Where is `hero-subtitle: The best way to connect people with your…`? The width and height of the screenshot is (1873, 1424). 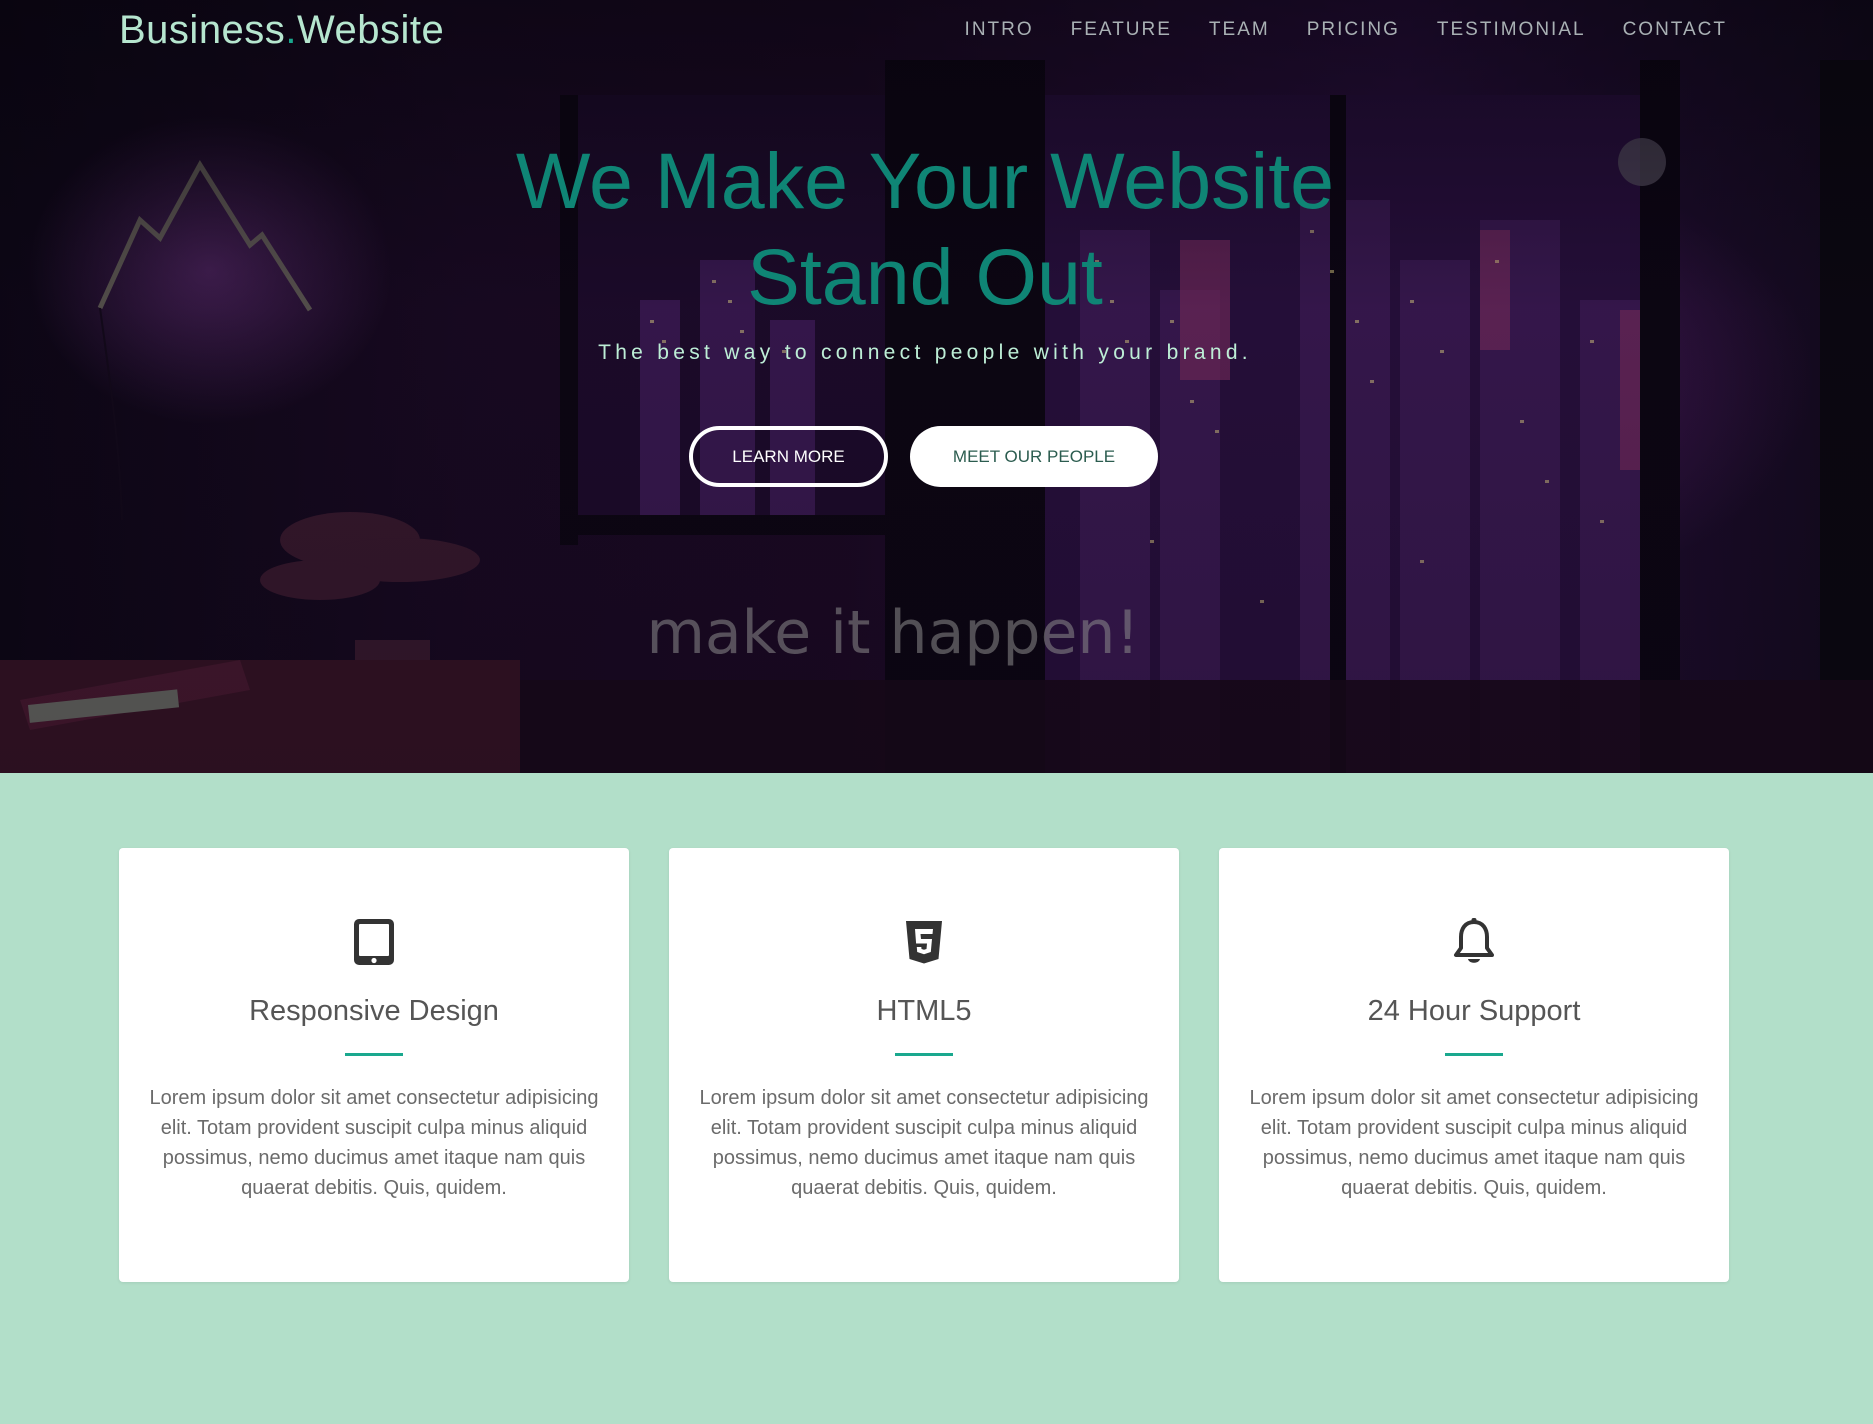 hero-subtitle: The best way to connect people with your… is located at coordinates (925, 352).